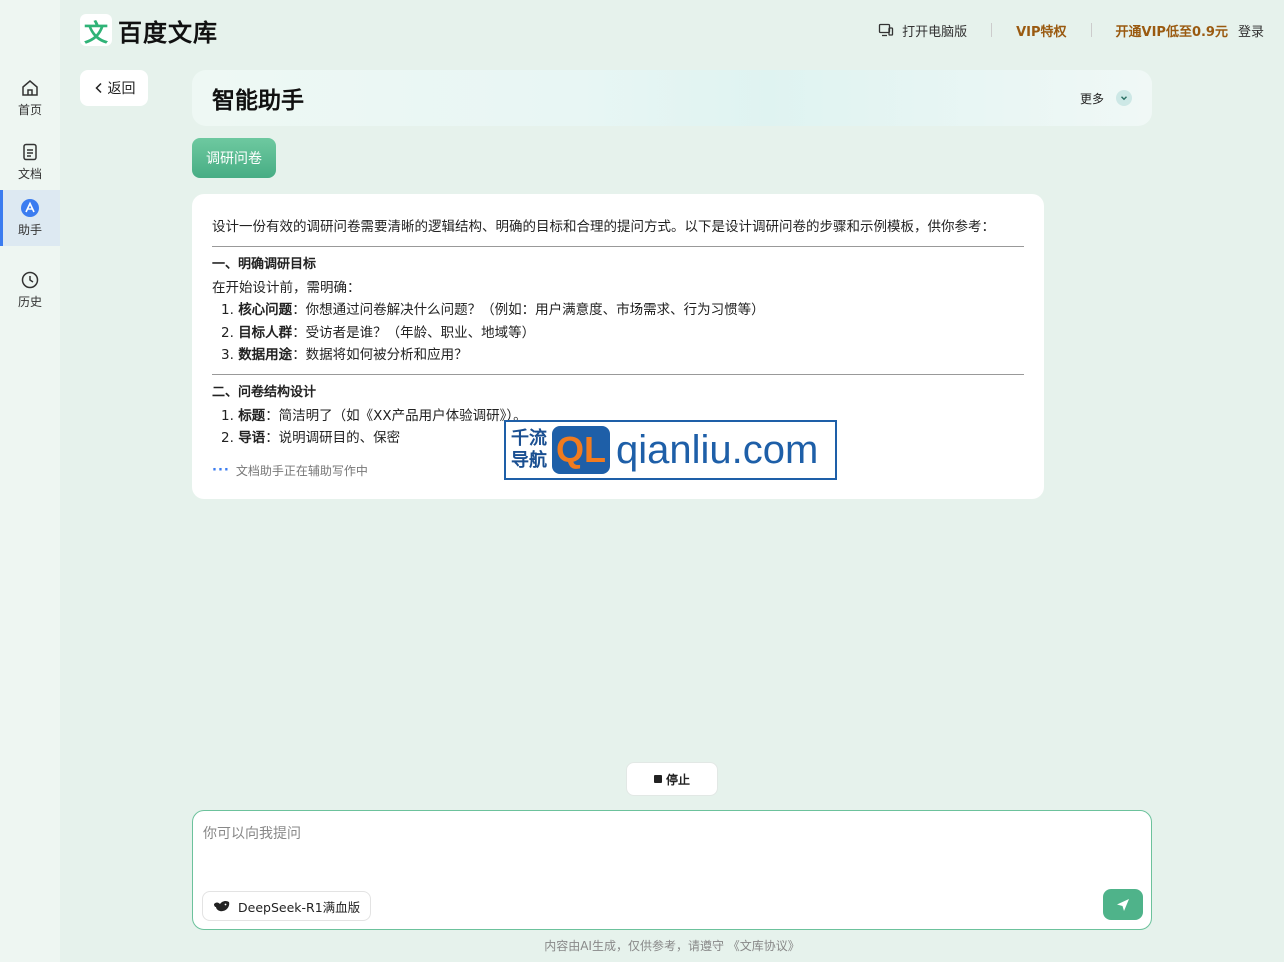 This screenshot has height=962, width=1284. Describe the element at coordinates (344, 355) in the screenshot. I see `list-item: 3. 数据用途：数据将如何被分析和应用？` at that location.